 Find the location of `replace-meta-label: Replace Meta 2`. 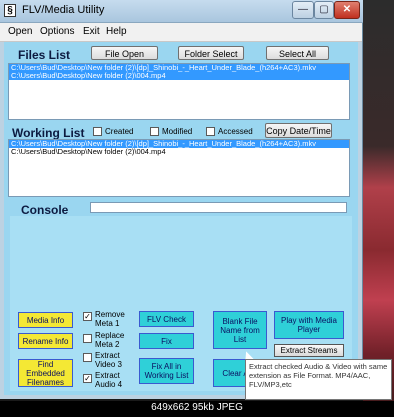

replace-meta-label: Replace Meta 2 is located at coordinates (110, 340).